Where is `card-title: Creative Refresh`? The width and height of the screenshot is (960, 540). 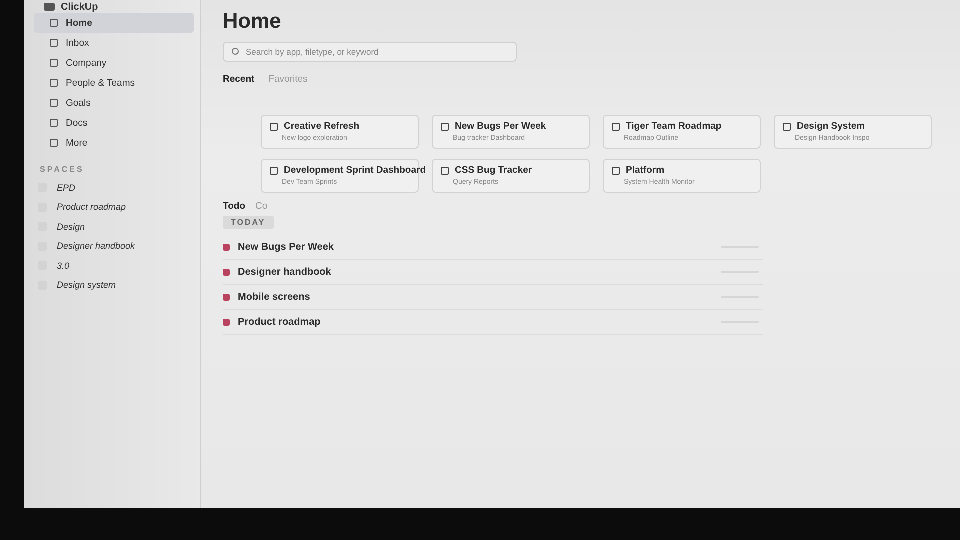 card-title: Creative Refresh is located at coordinates (322, 126).